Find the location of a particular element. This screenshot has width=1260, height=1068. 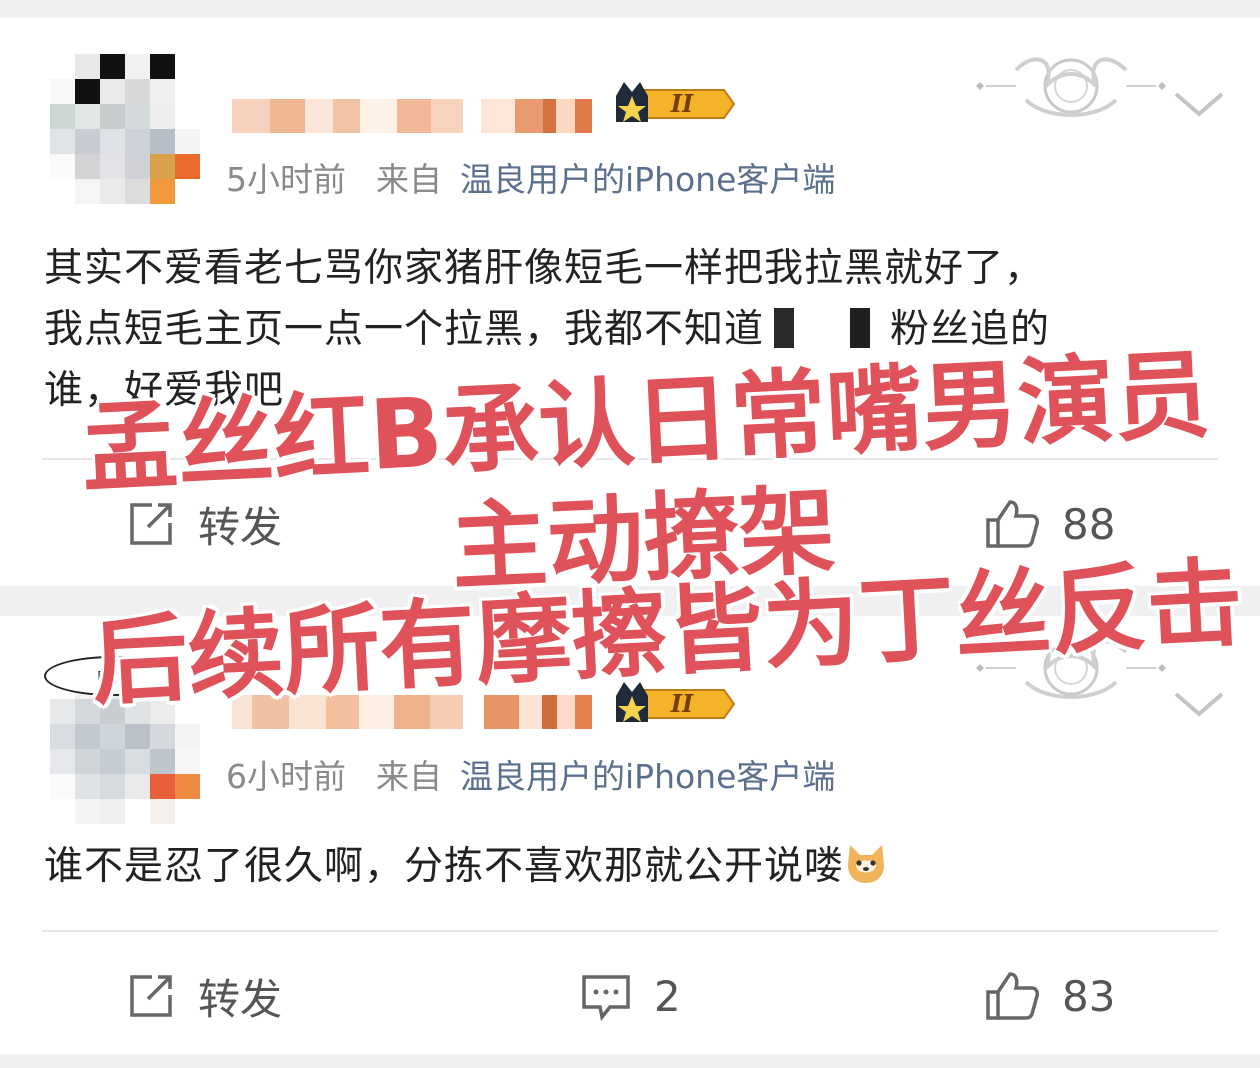

dog-face-icon is located at coordinates (866, 864).